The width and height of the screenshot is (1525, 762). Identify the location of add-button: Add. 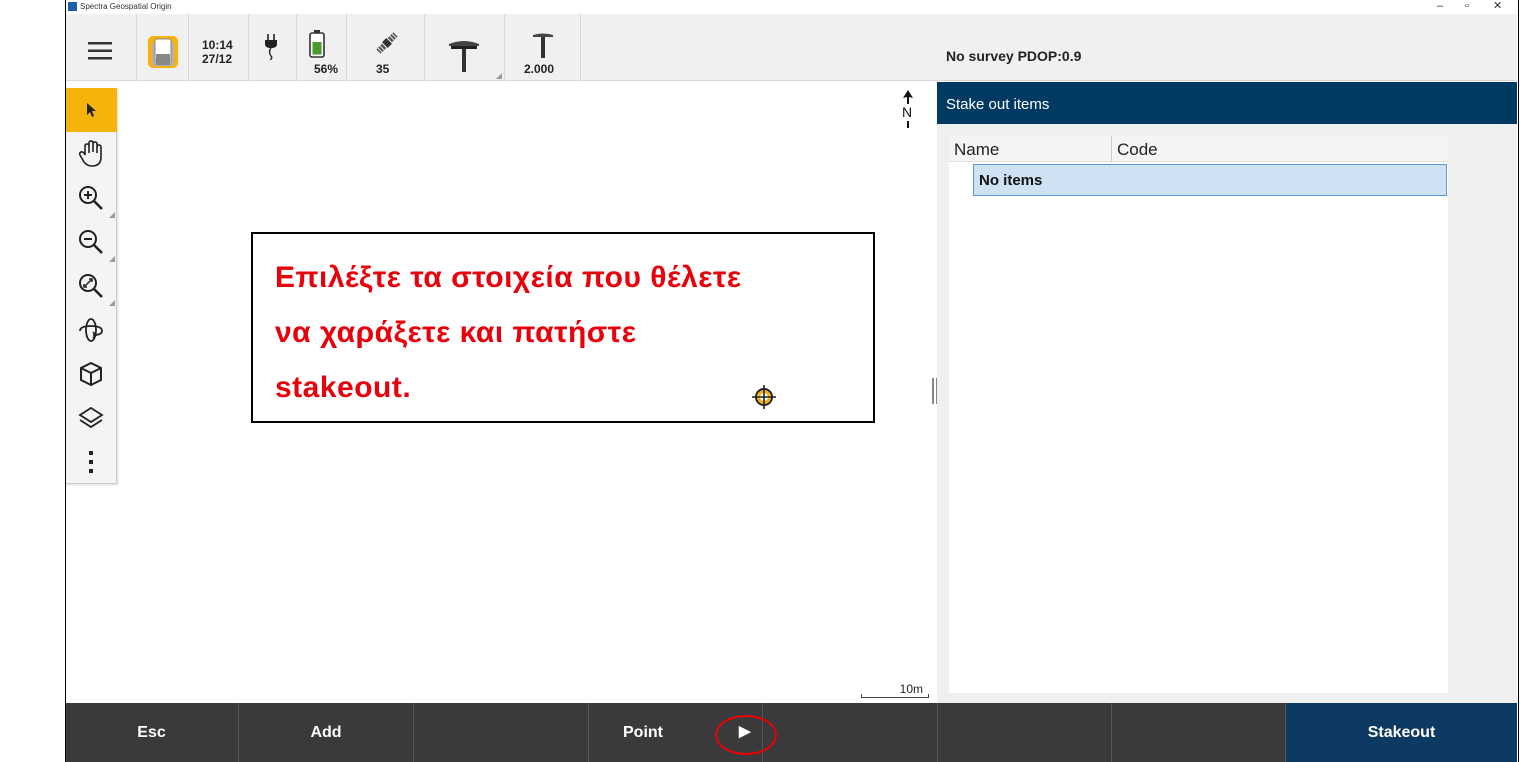
(326, 732).